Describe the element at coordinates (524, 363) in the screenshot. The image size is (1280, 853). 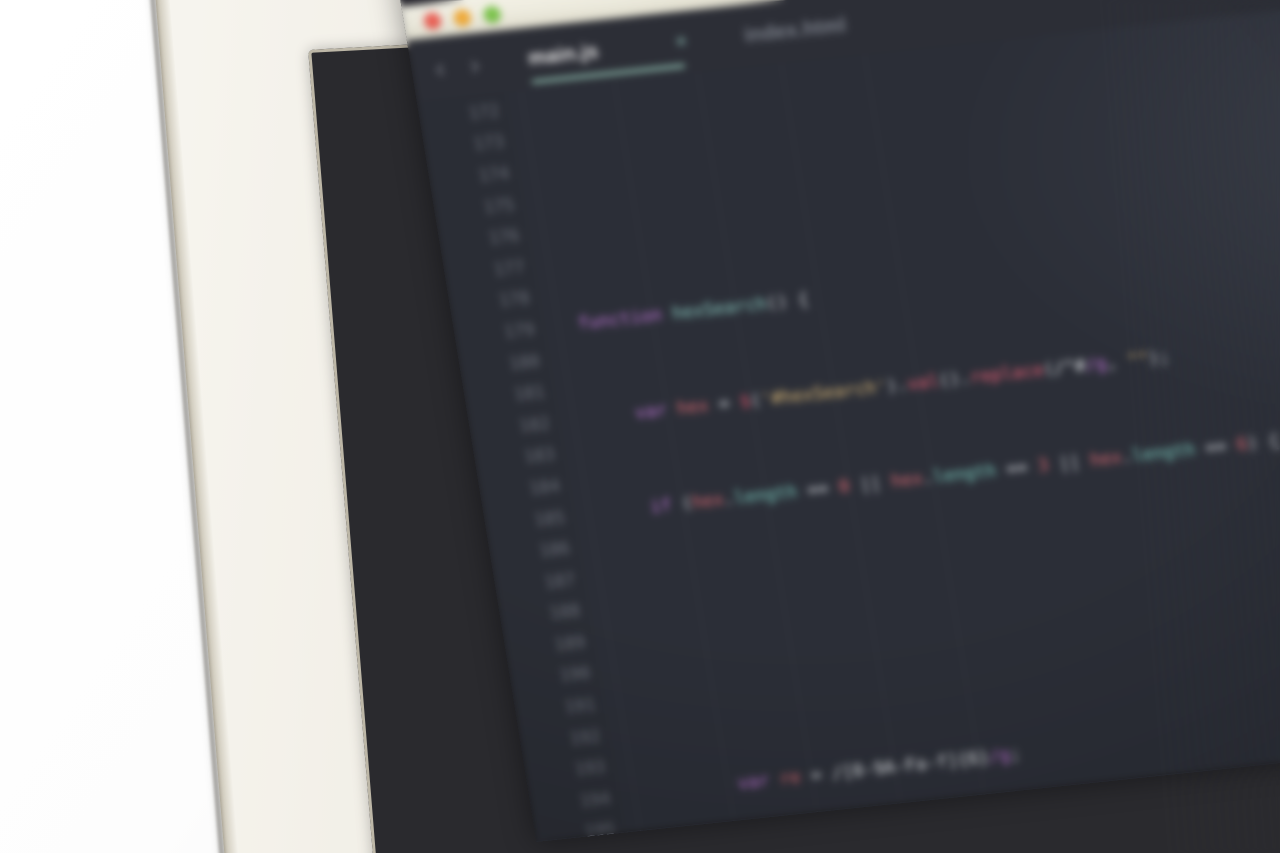
I see `line-number: 180` at that location.